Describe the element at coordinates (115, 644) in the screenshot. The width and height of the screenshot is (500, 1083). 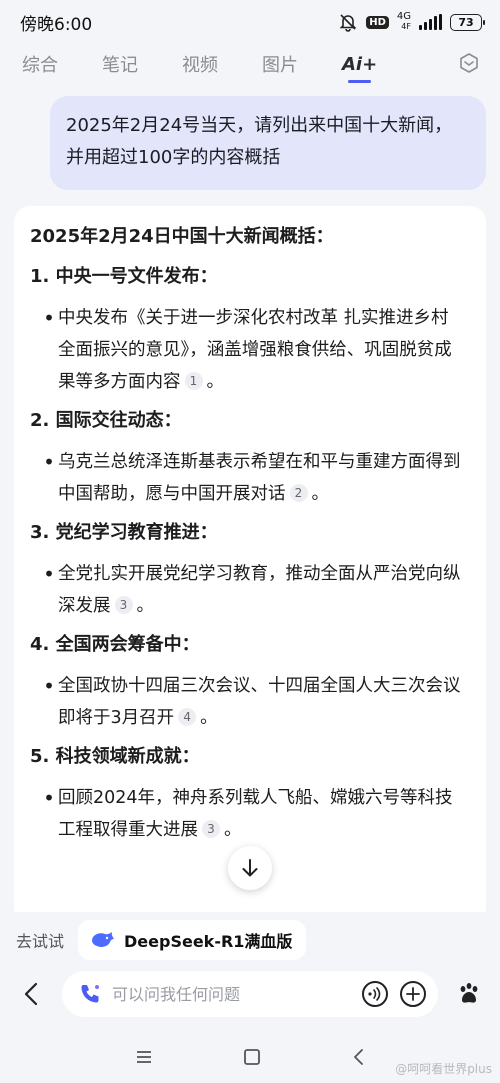
I see `news-heading: 4. 全国两会筹备中：` at that location.